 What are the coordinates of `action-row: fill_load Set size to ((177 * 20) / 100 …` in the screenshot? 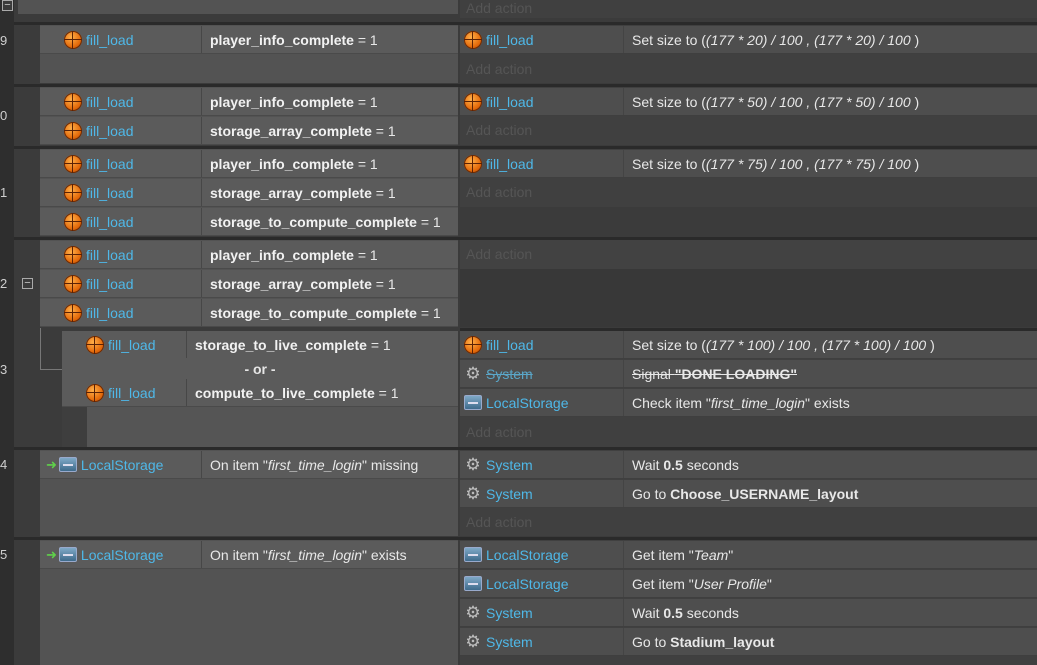 It's located at (748, 40).